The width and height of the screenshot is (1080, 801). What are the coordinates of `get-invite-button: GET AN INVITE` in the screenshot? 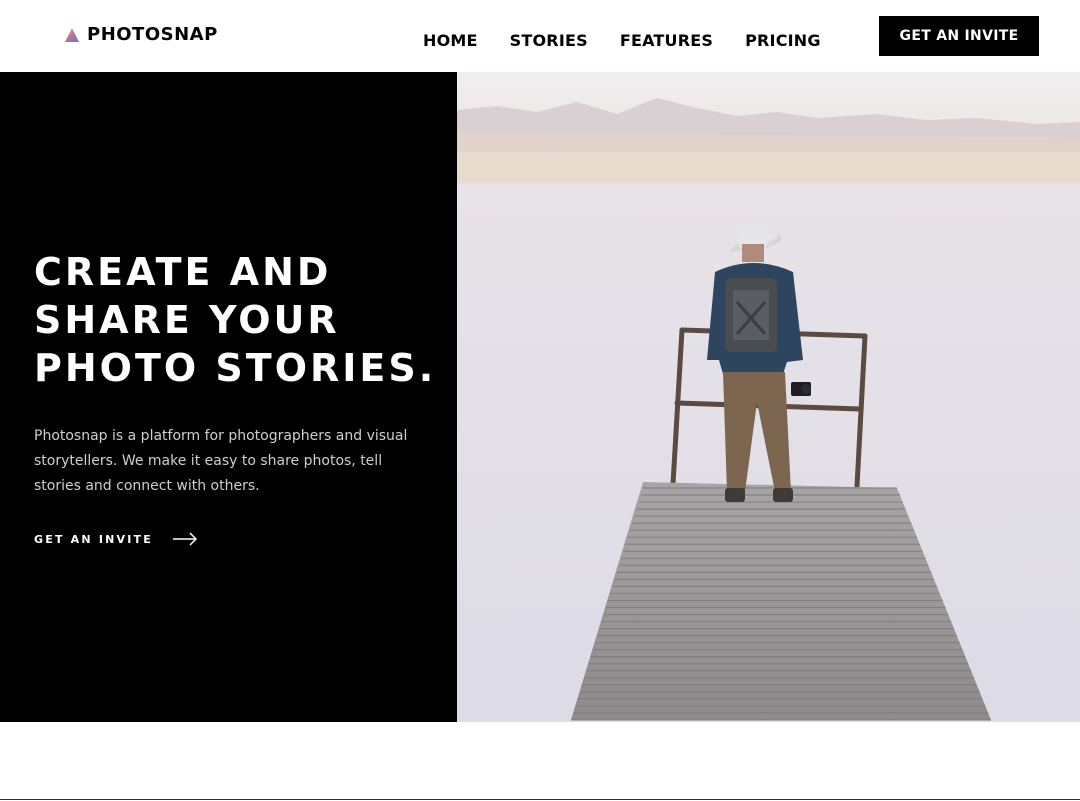 It's located at (959, 36).